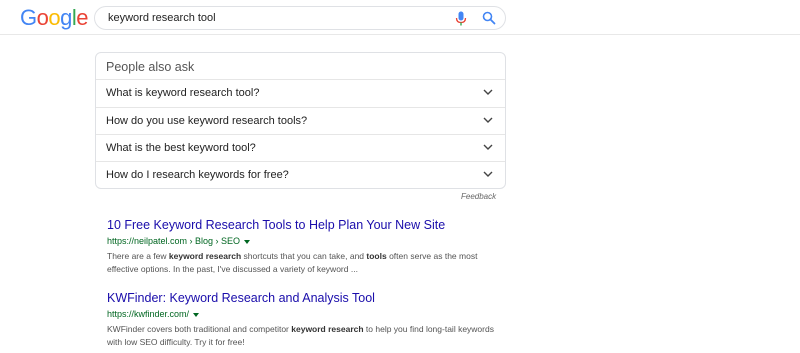 The image size is (800, 353). What do you see at coordinates (197, 175) in the screenshot?
I see `paa-question-text: How do I research keywords for free?` at bounding box center [197, 175].